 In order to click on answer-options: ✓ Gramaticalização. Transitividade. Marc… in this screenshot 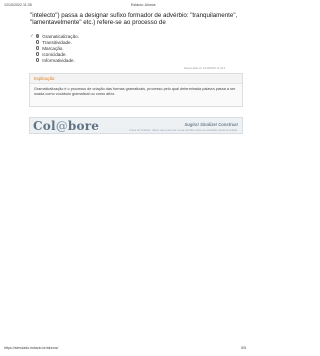, I will do `click(54, 48)`.